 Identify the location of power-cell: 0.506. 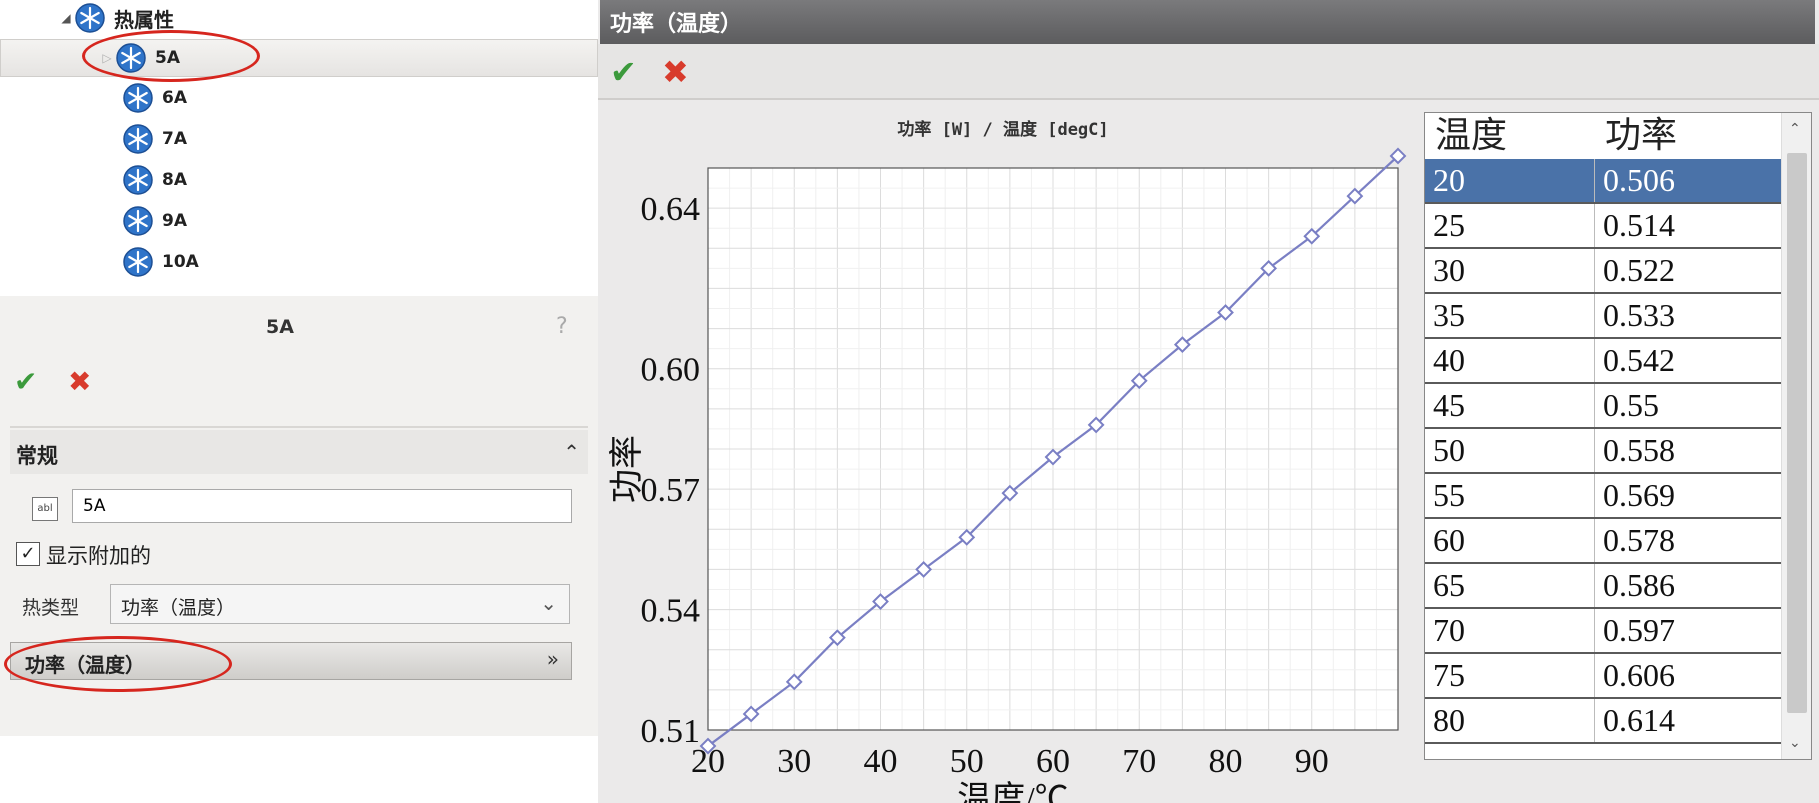
(1688, 180).